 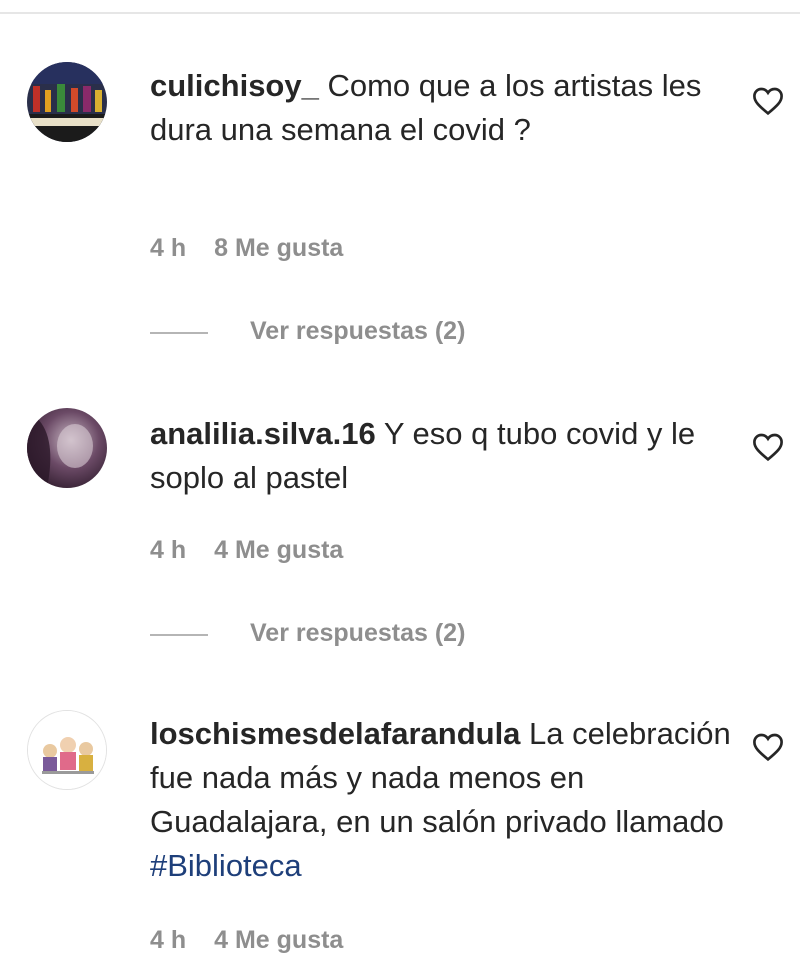 I want to click on comment-meta: 4 h 8 Me gusta, so click(x=246, y=248).